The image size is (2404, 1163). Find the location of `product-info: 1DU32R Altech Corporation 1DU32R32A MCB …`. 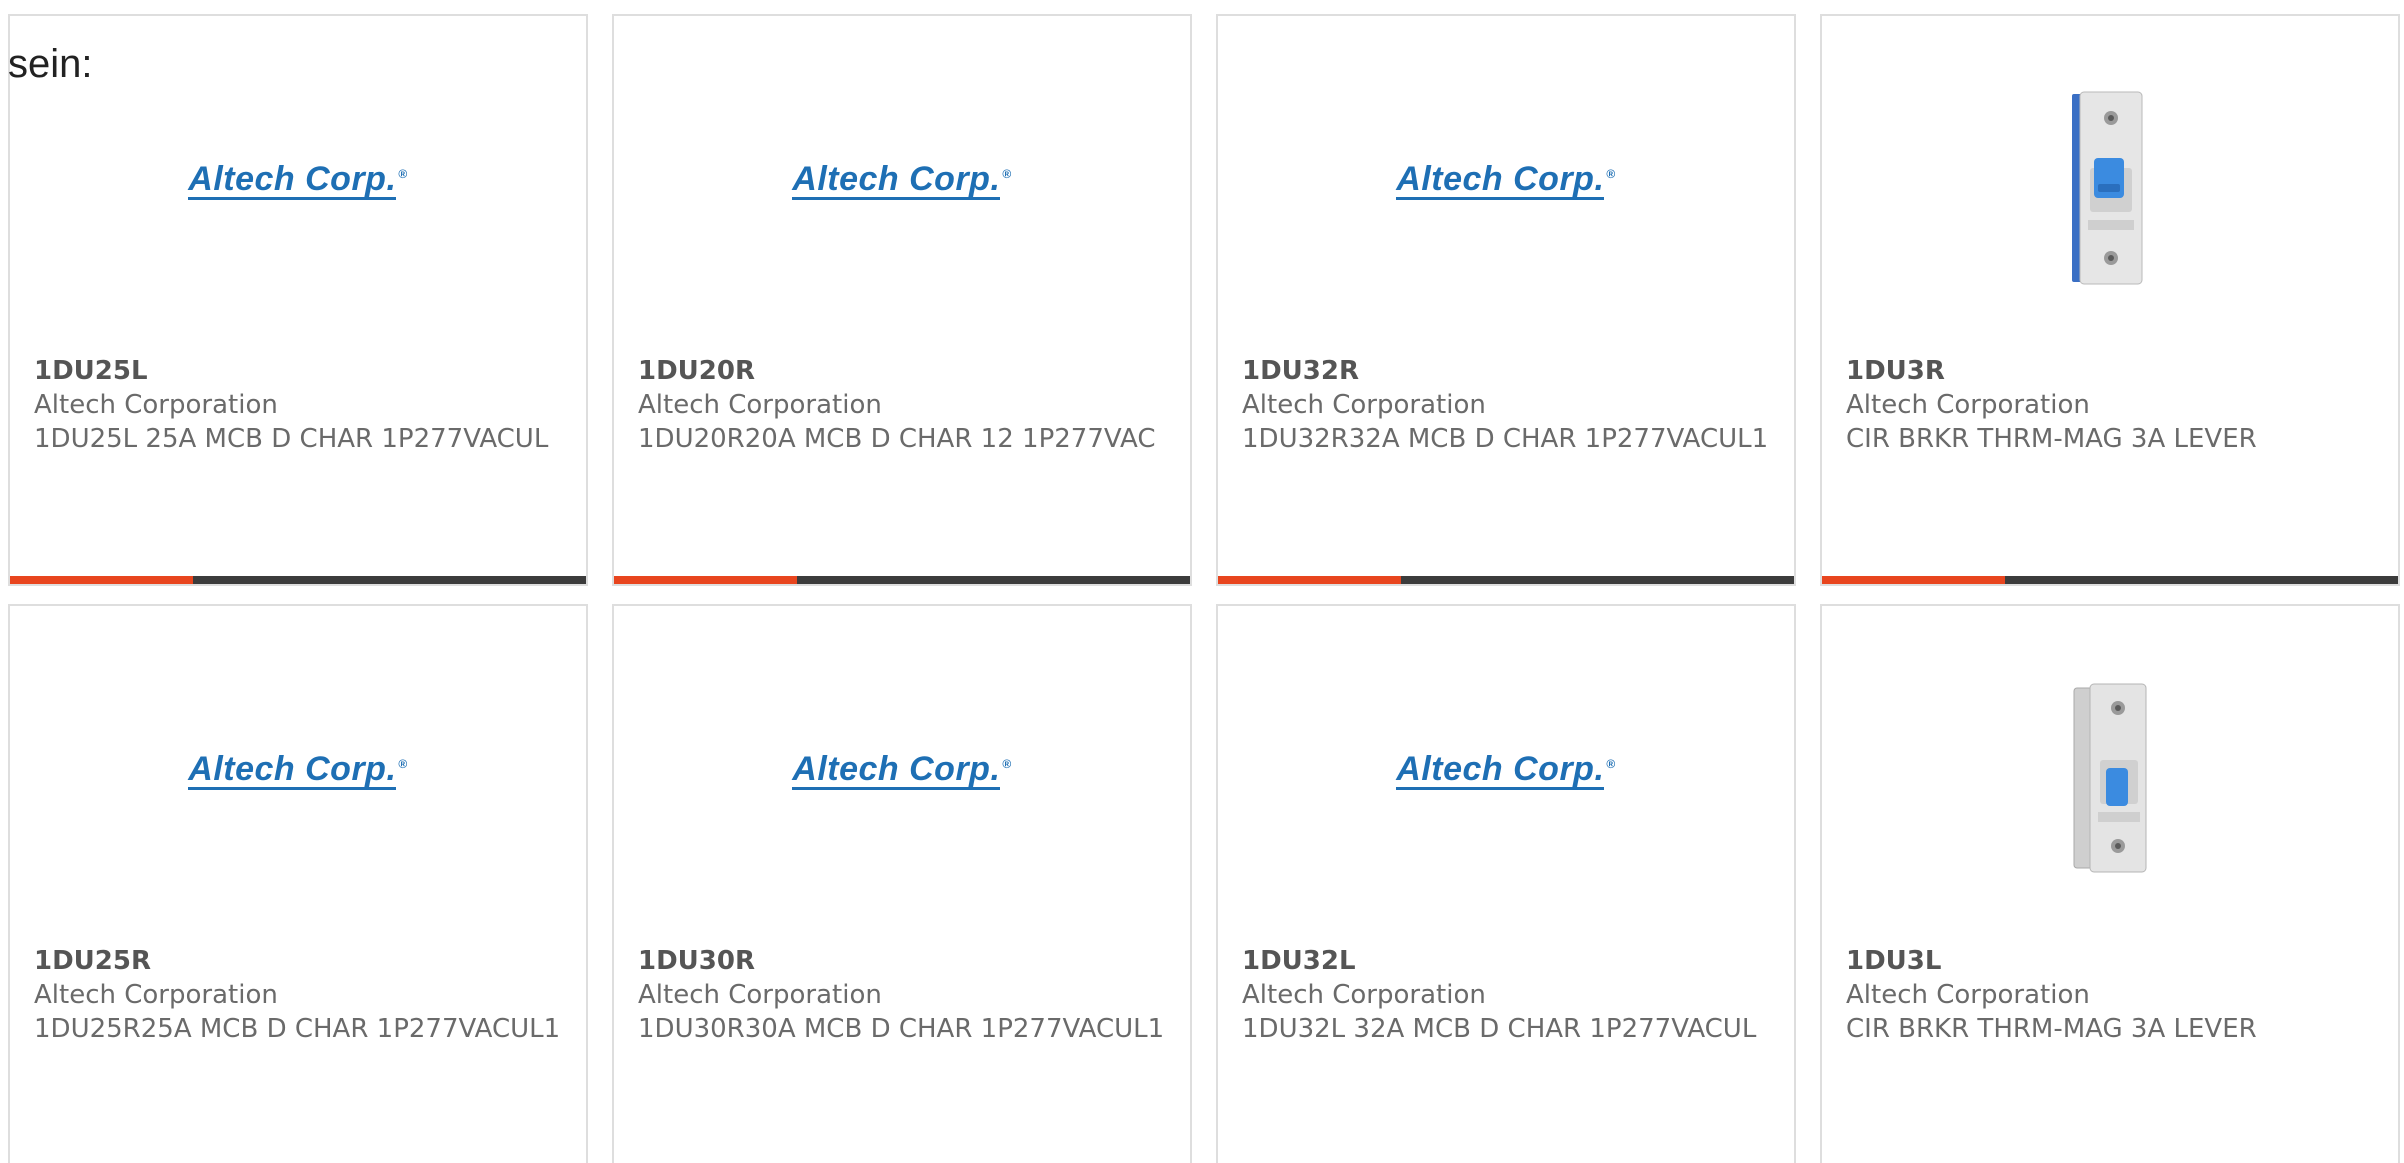

product-info: 1DU32R Altech Corporation 1DU32R32A MCB … is located at coordinates (1506, 405).